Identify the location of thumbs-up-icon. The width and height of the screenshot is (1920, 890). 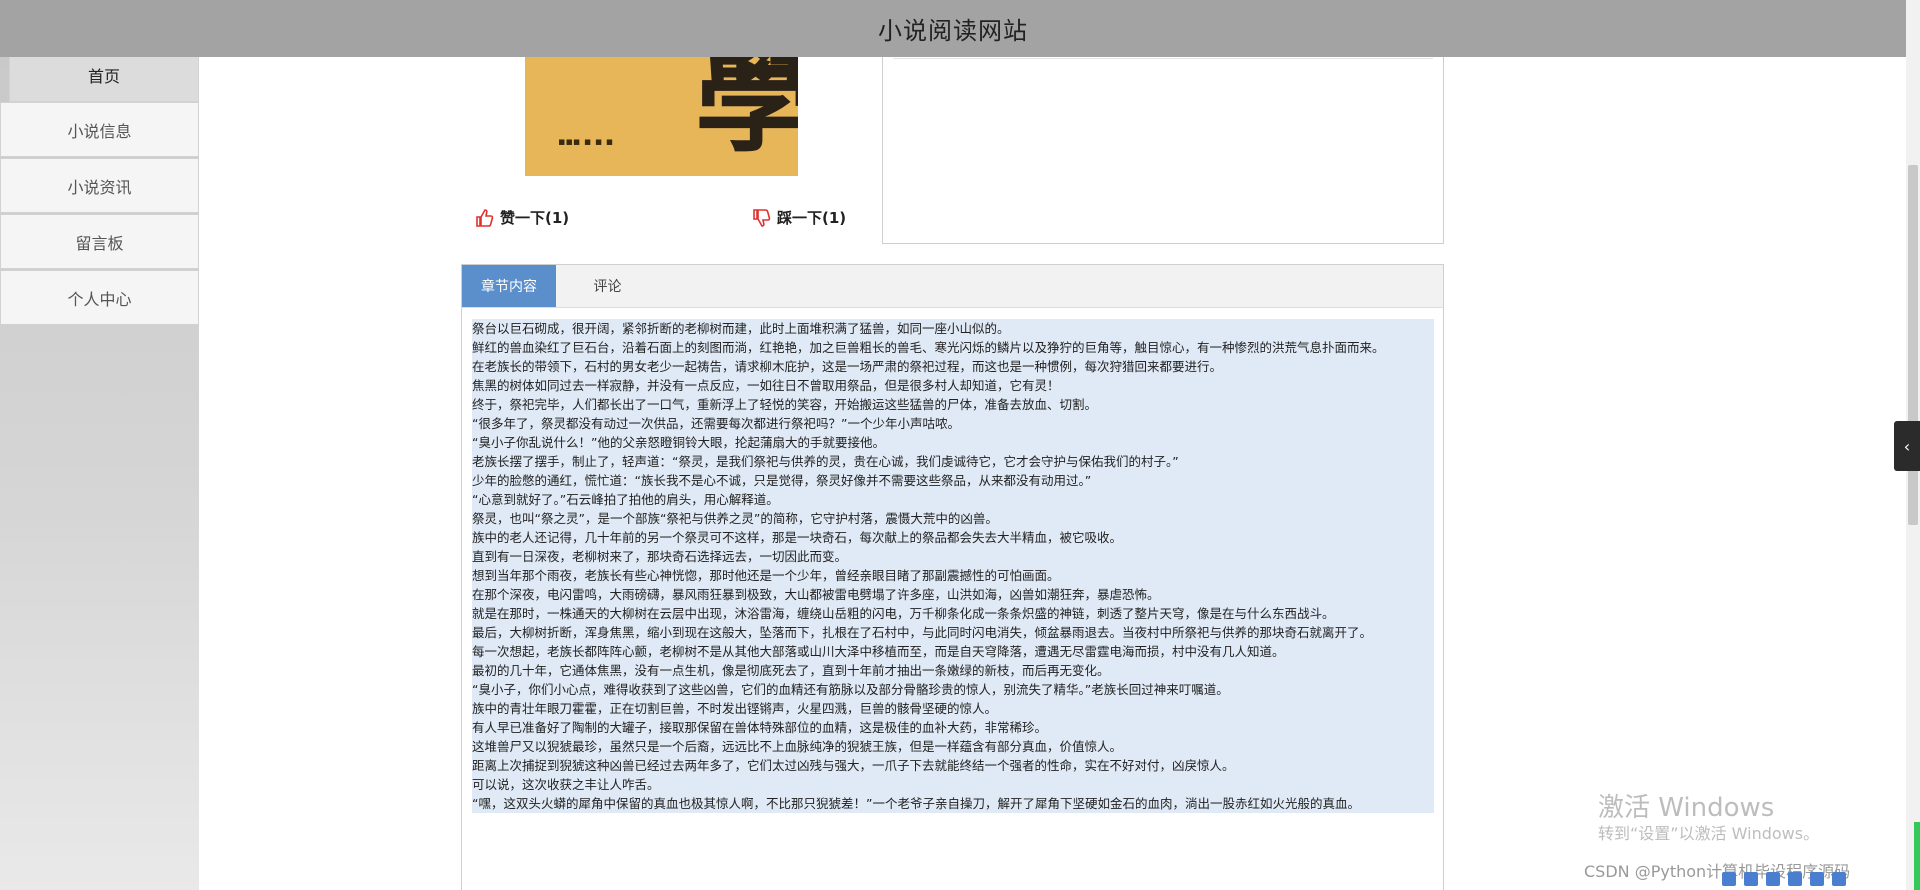
(485, 217).